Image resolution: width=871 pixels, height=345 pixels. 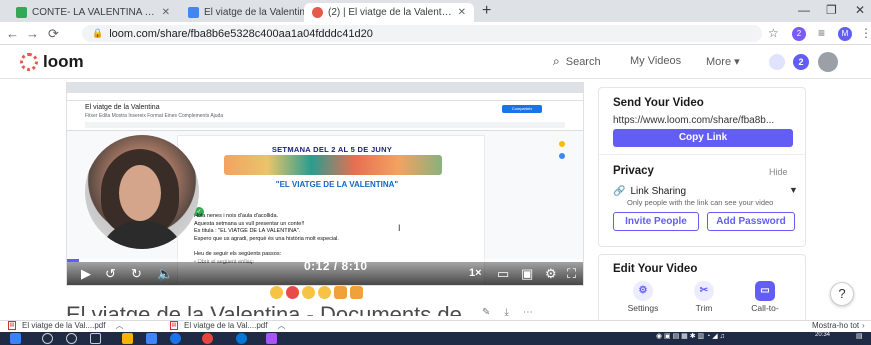 I want to click on miniplayer-icon: ▣, so click(x=527, y=274).